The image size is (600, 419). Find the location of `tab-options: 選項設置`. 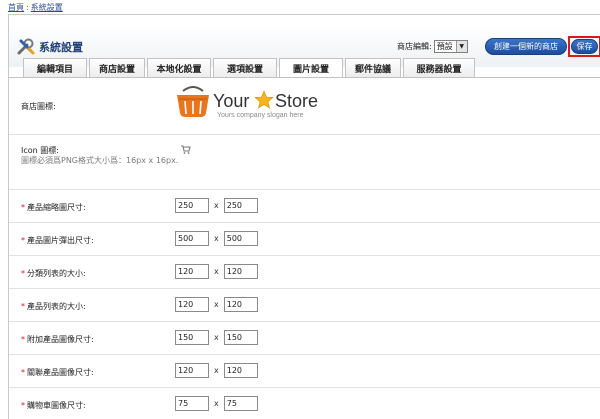

tab-options: 選項設置 is located at coordinates (245, 68).